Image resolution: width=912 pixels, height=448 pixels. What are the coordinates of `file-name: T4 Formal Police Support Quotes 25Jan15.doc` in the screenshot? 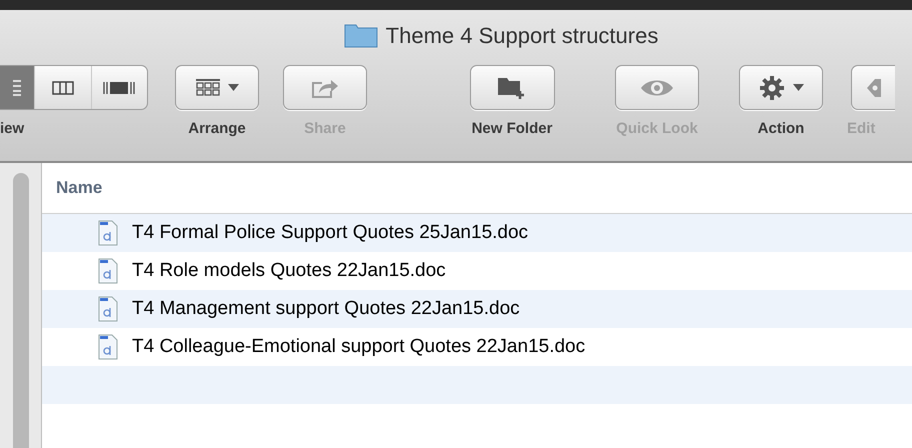 It's located at (330, 232).